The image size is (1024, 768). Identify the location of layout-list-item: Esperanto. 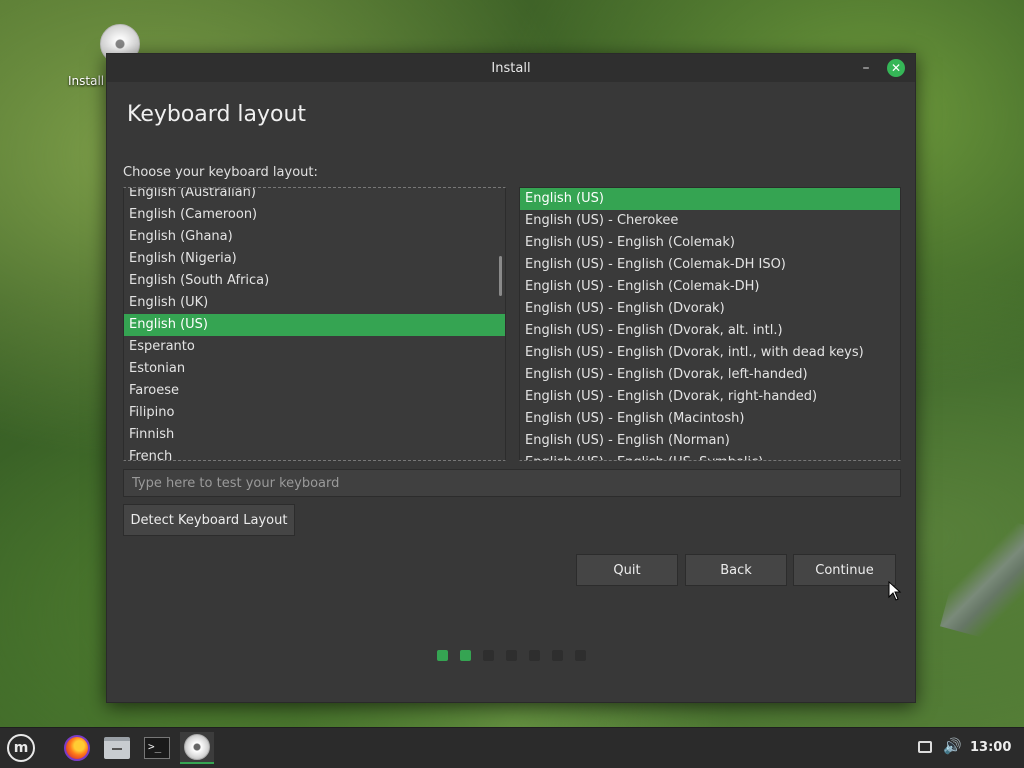
(314, 347).